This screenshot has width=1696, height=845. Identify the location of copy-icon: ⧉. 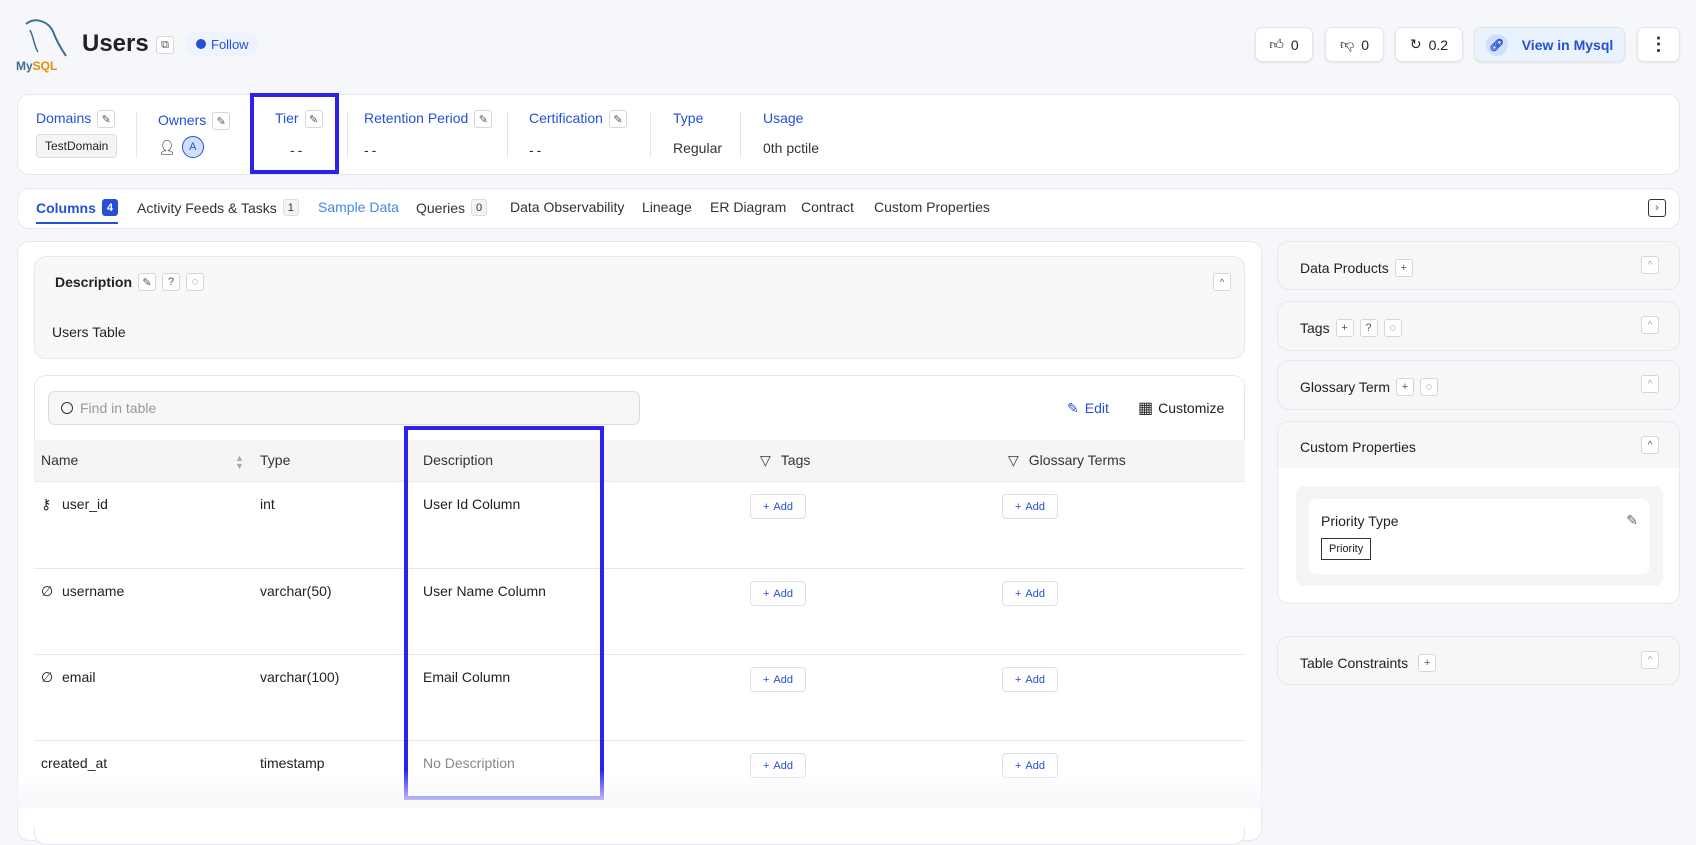
(165, 45).